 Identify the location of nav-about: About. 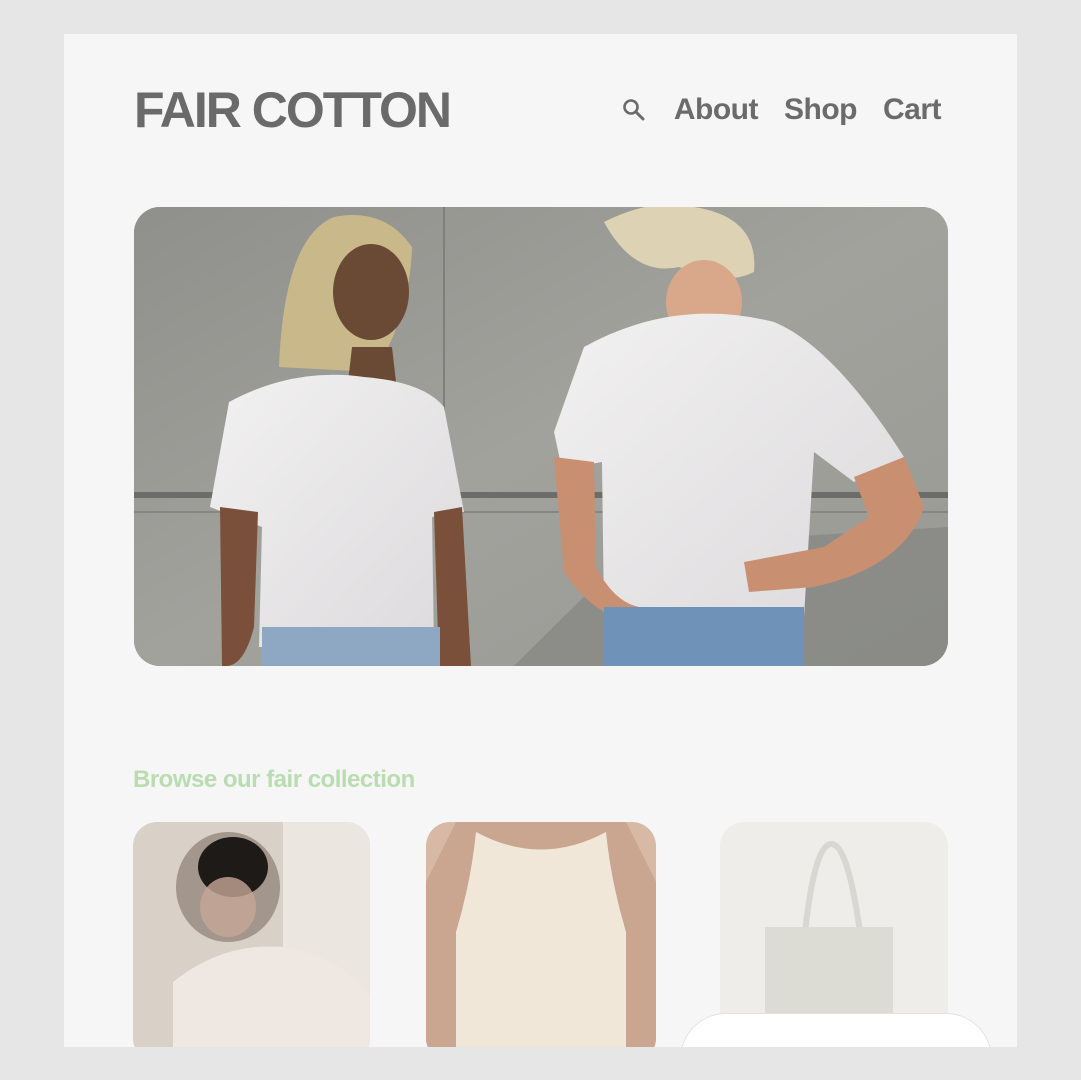
(716, 110).